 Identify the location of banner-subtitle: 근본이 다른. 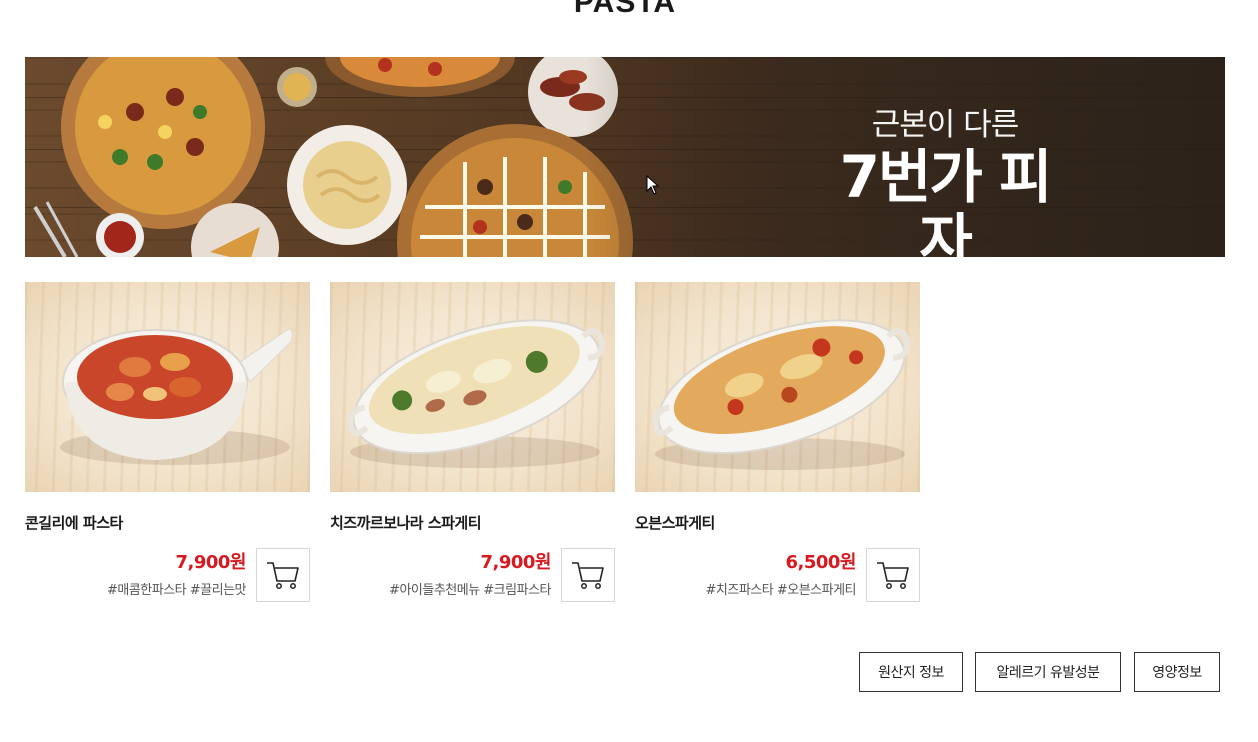
(945, 125).